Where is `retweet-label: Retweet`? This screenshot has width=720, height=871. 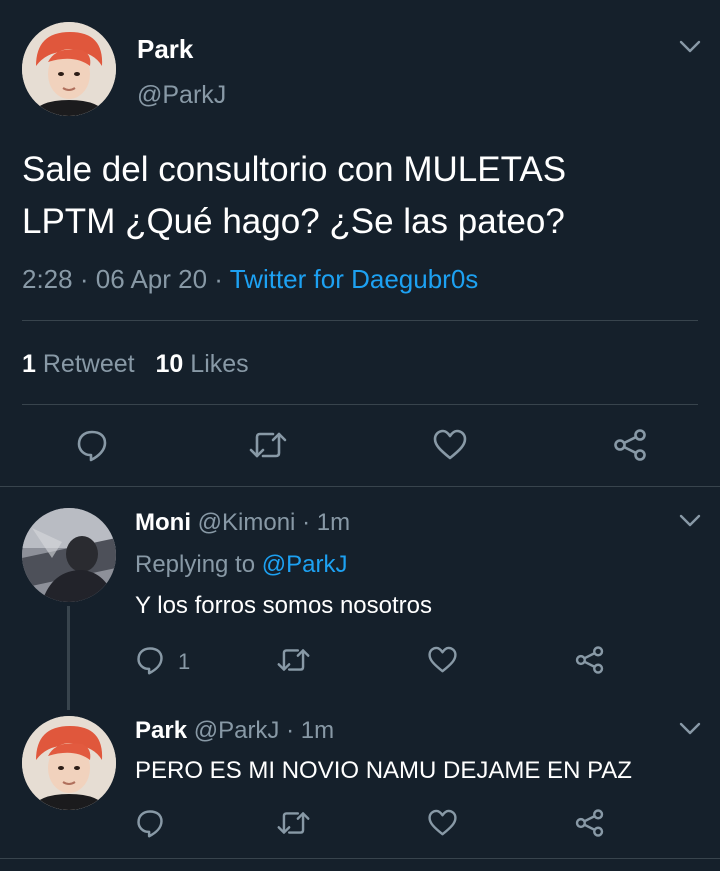 retweet-label: Retweet is located at coordinates (88, 364).